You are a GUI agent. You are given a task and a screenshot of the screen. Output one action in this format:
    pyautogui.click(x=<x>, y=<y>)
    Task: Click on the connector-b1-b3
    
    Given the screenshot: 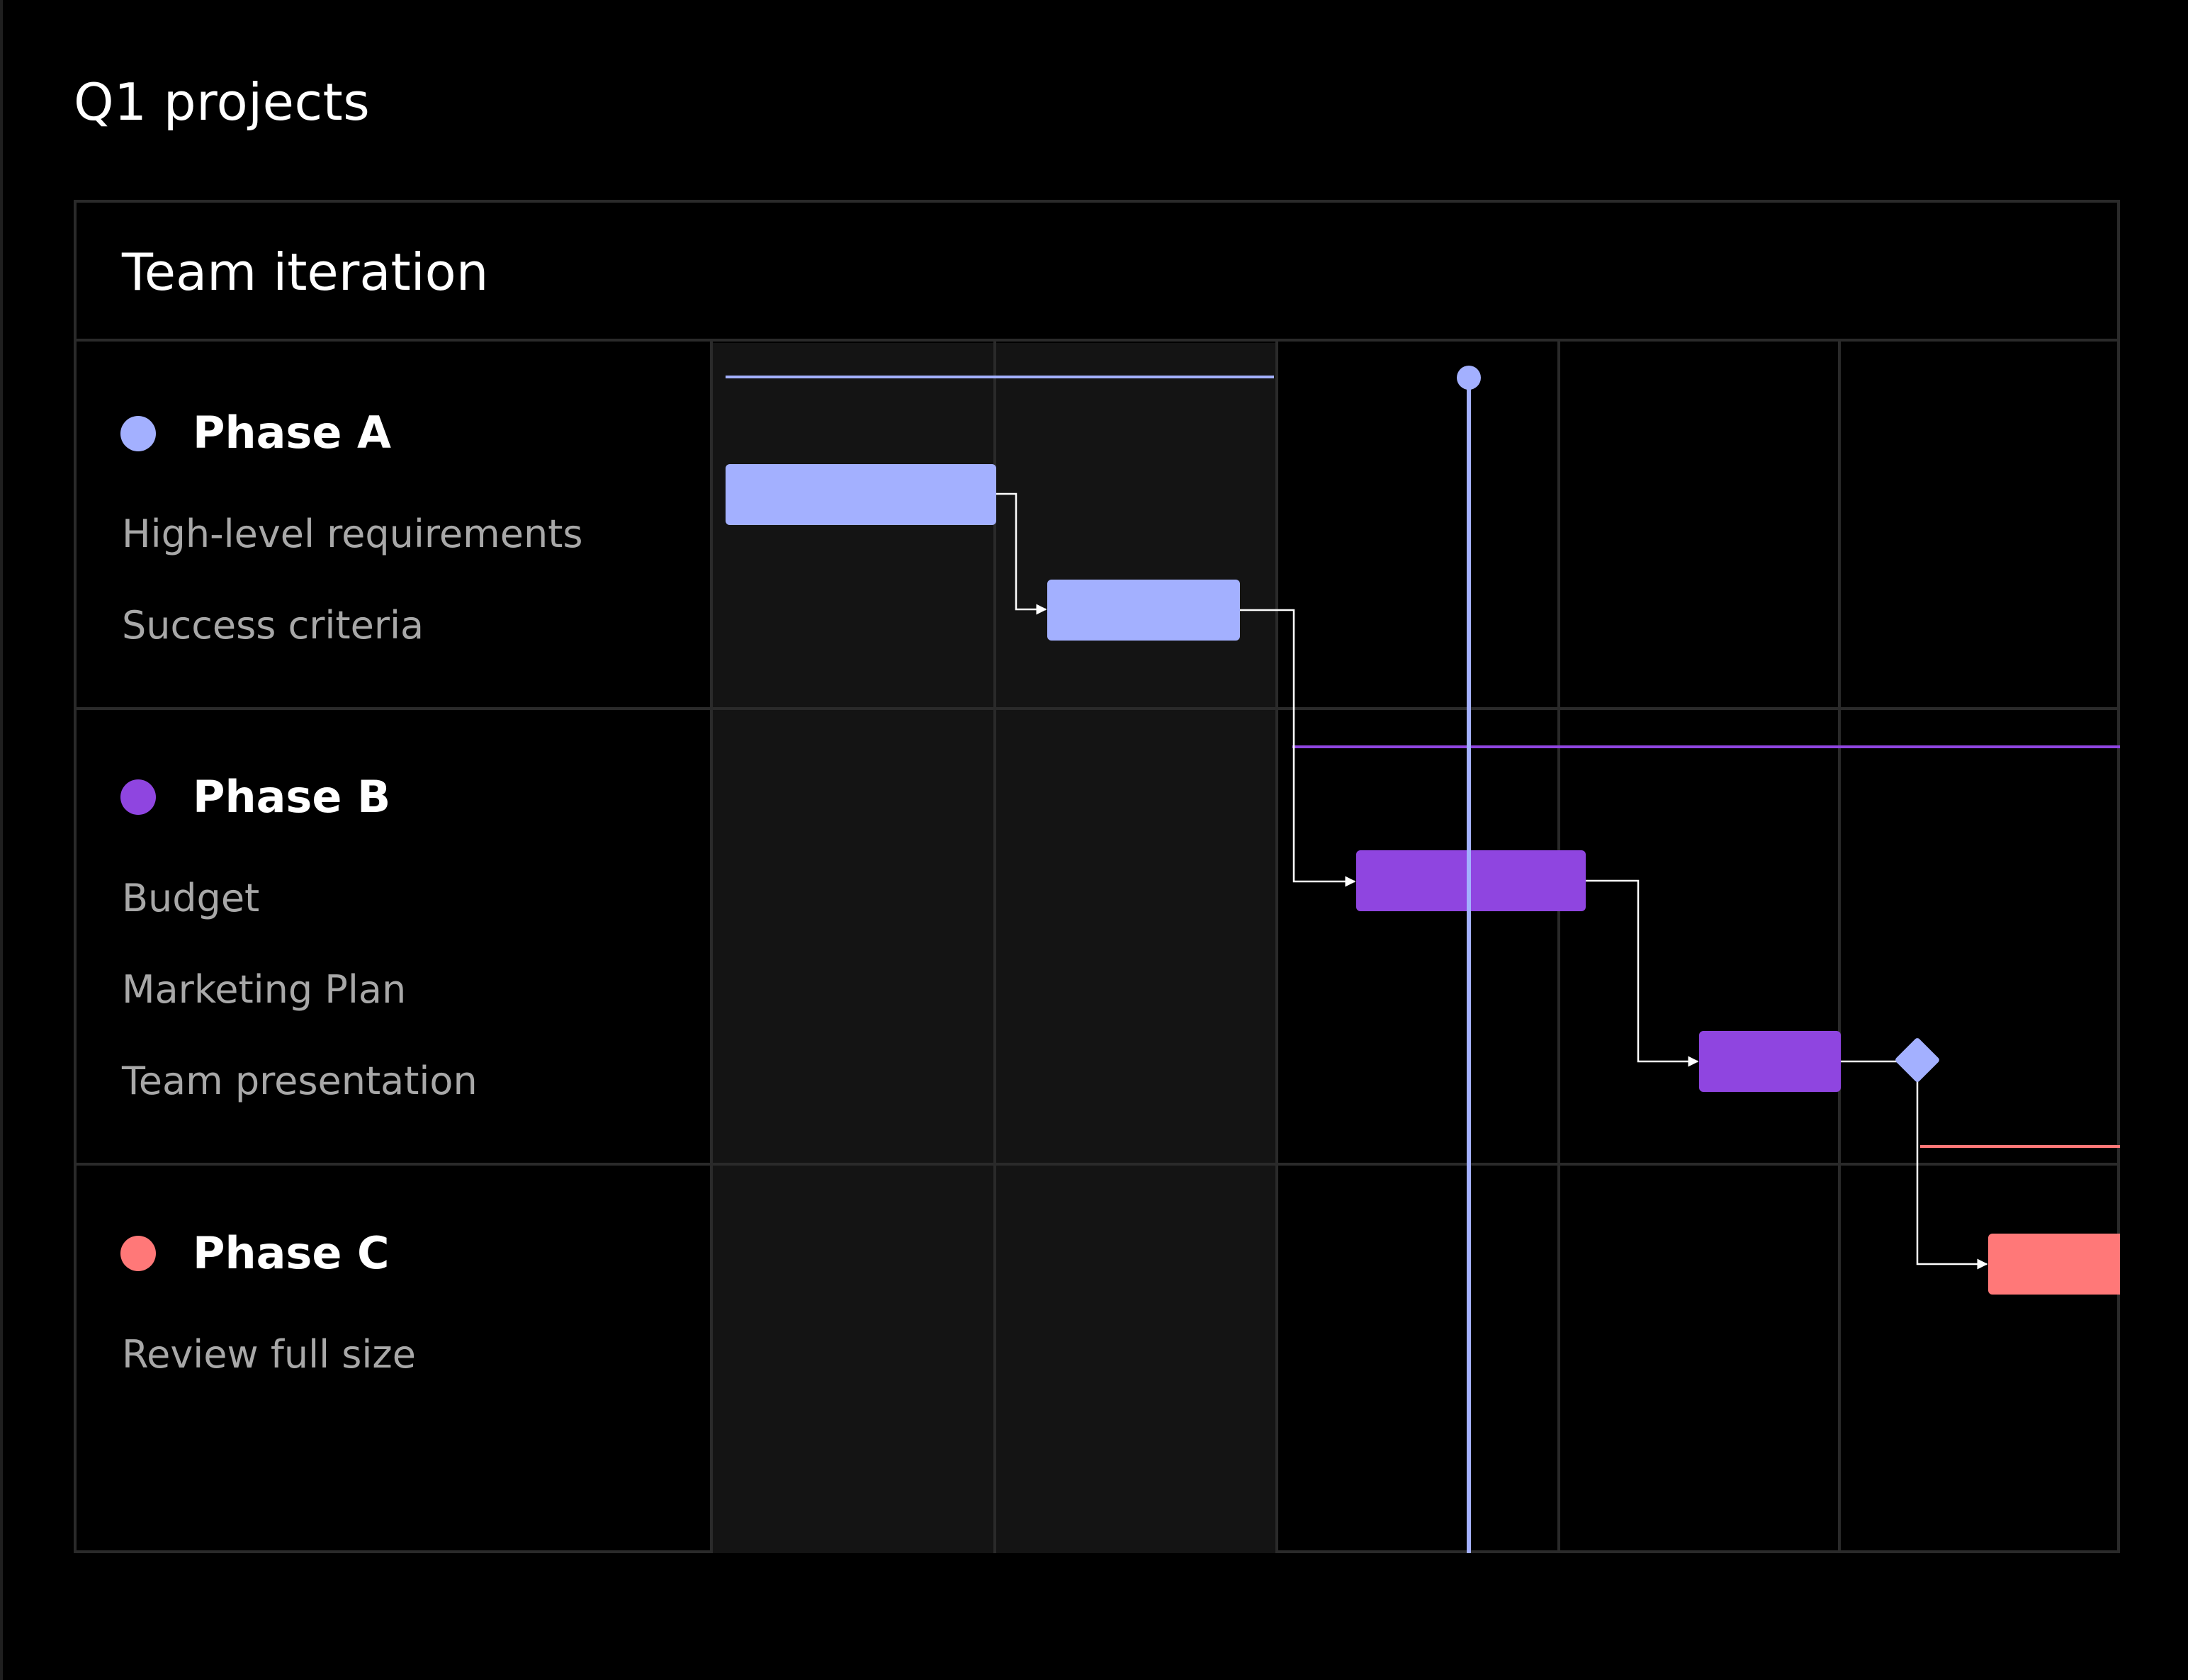 What is the action you would take?
    pyautogui.click(x=1642, y=973)
    